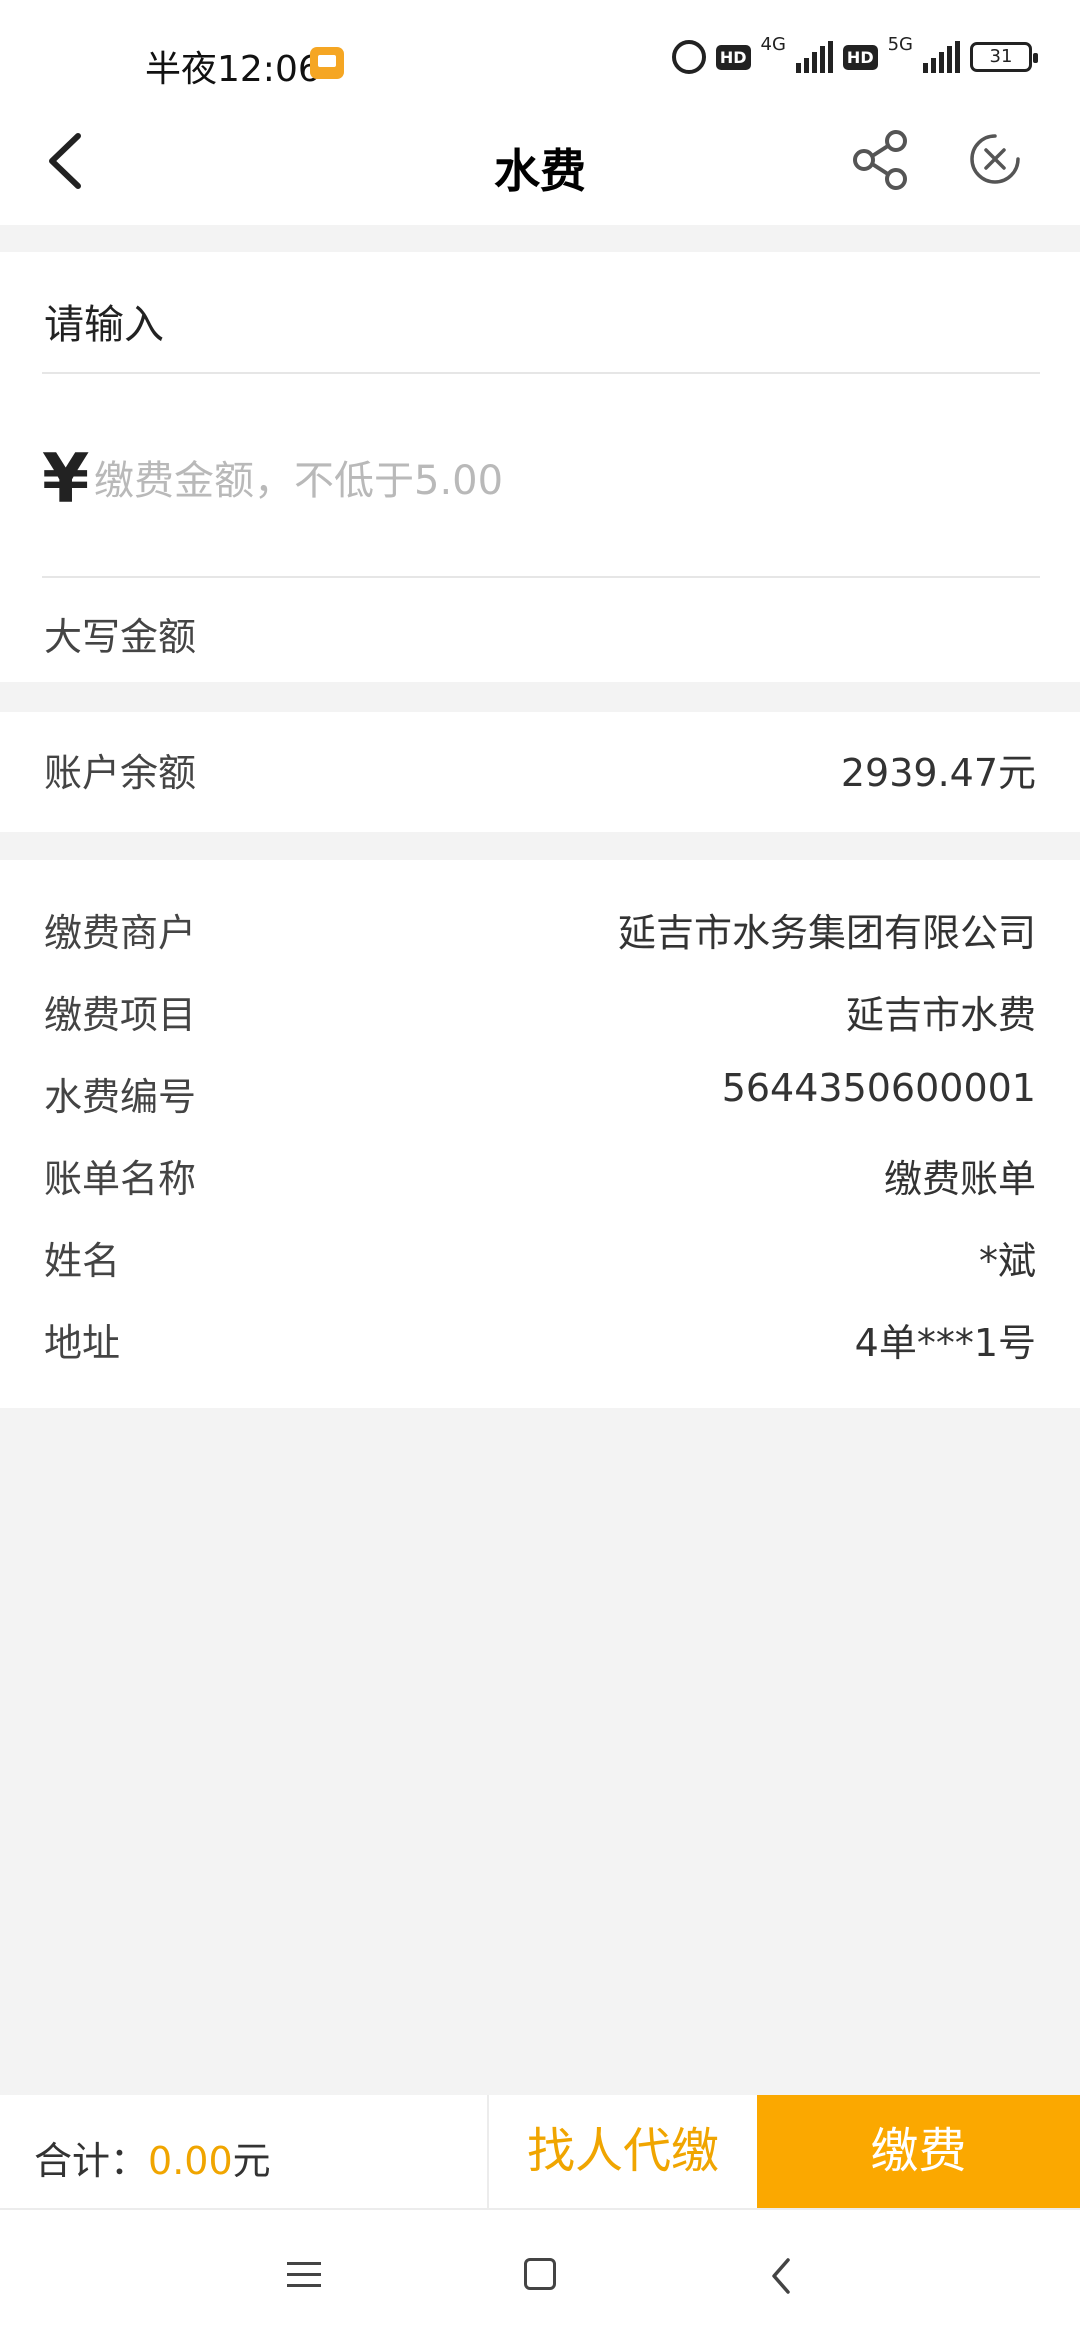  What do you see at coordinates (544, 481) in the screenshot?
I see `amount-input` at bounding box center [544, 481].